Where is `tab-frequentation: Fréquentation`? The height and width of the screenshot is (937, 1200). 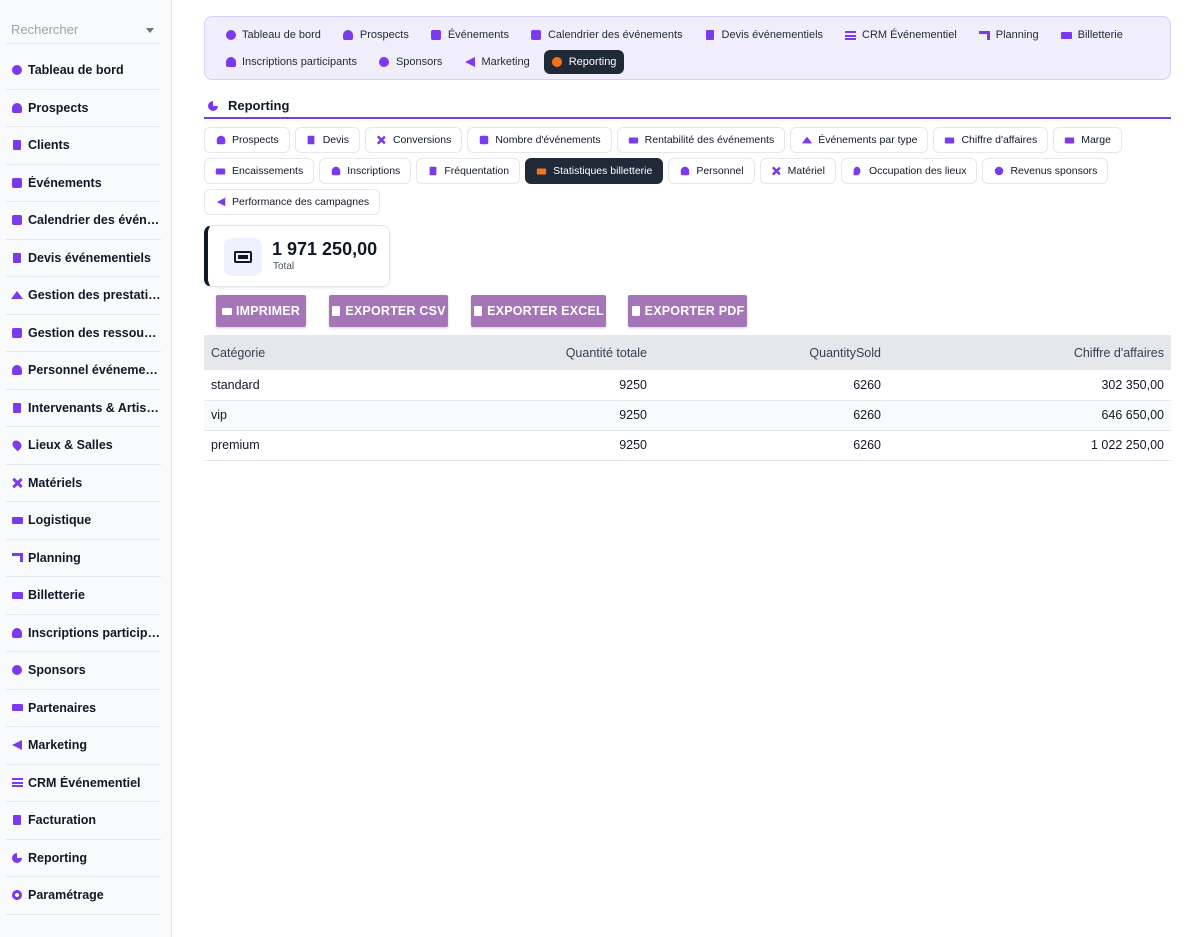 tab-frequentation: Fréquentation is located at coordinates (468, 171).